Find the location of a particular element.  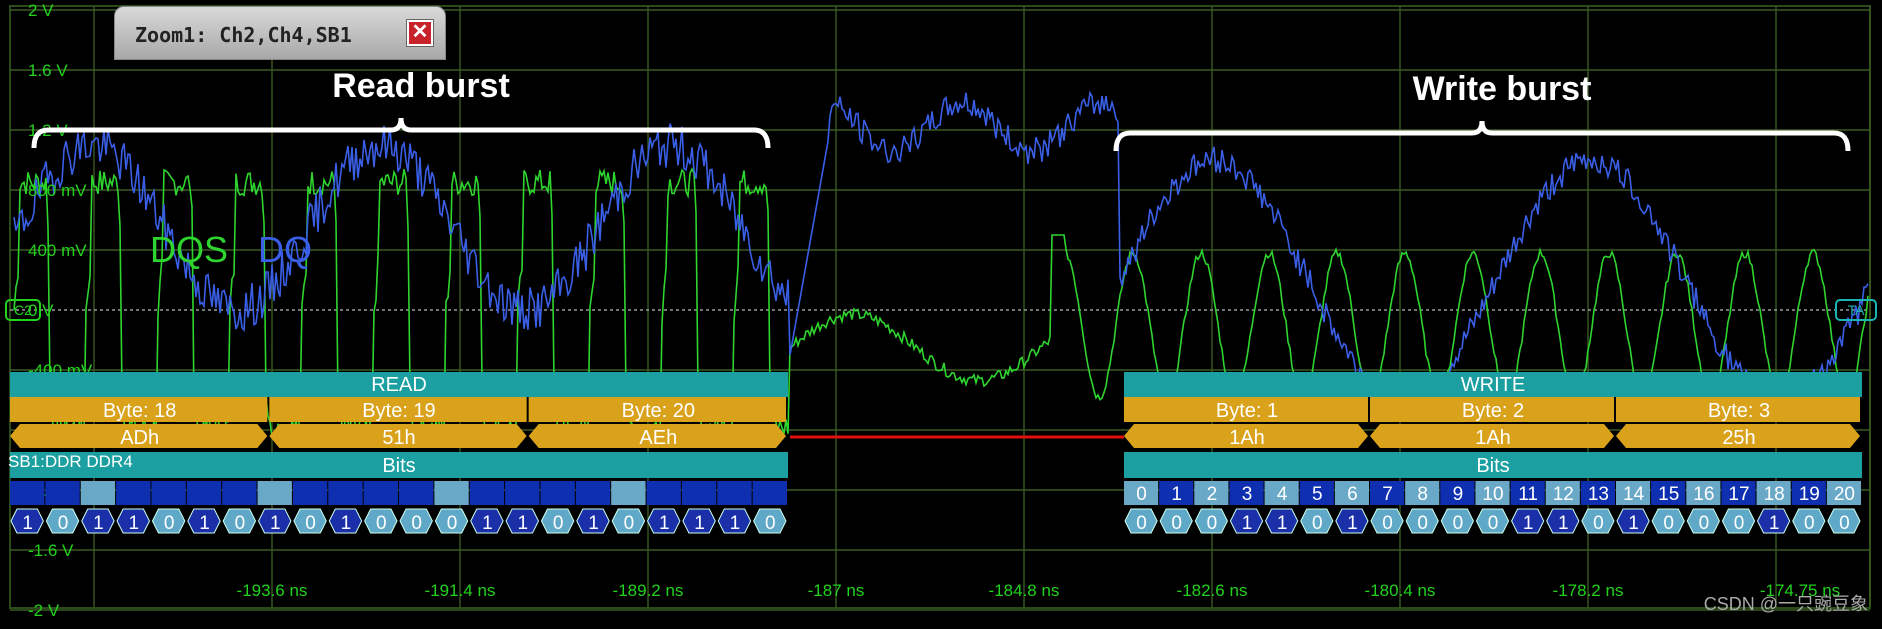

x-tick-label: -180.4 ns is located at coordinates (1400, 590).